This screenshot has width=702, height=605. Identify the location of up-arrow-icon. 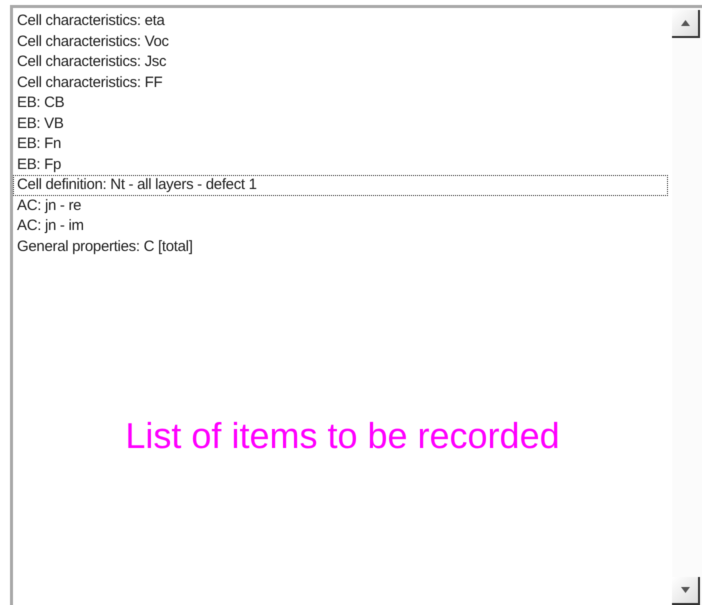
(685, 23).